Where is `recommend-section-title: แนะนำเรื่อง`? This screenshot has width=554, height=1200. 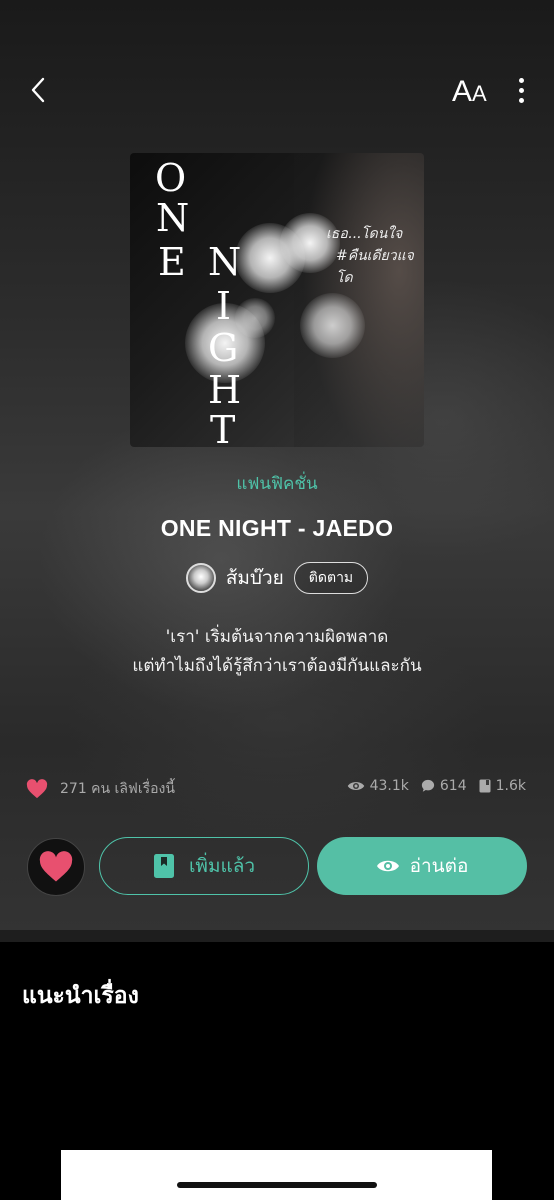 recommend-section-title: แนะนำเรื่อง is located at coordinates (80, 996).